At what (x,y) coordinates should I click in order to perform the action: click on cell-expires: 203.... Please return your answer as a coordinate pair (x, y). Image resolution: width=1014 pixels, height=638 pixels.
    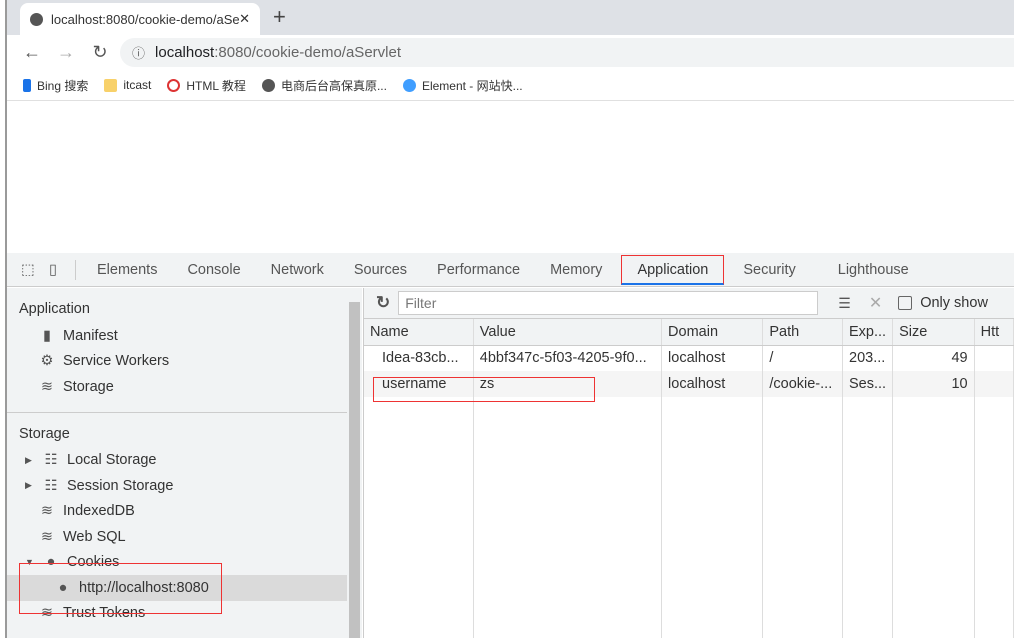
    Looking at the image, I should click on (868, 358).